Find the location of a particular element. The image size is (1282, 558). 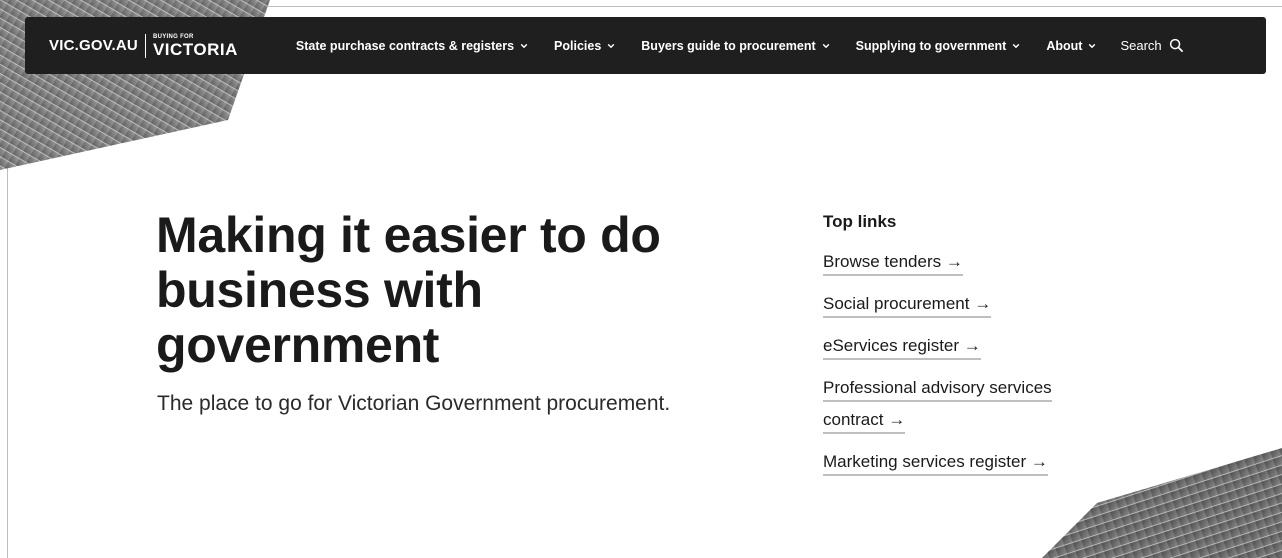

nav-supplying-to-government: Supplying to government is located at coordinates (938, 46).